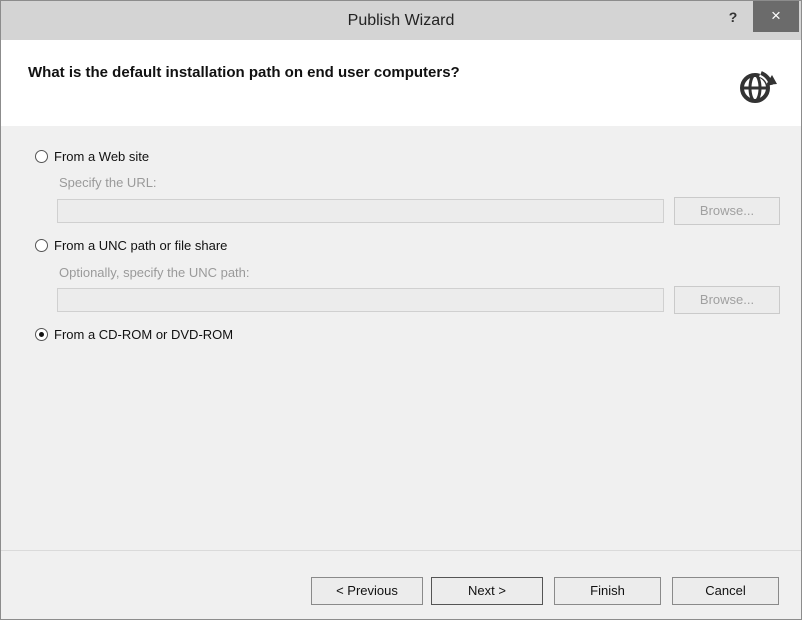 The image size is (802, 620). I want to click on option-unc-path: From a UNC path or file share, so click(131, 245).